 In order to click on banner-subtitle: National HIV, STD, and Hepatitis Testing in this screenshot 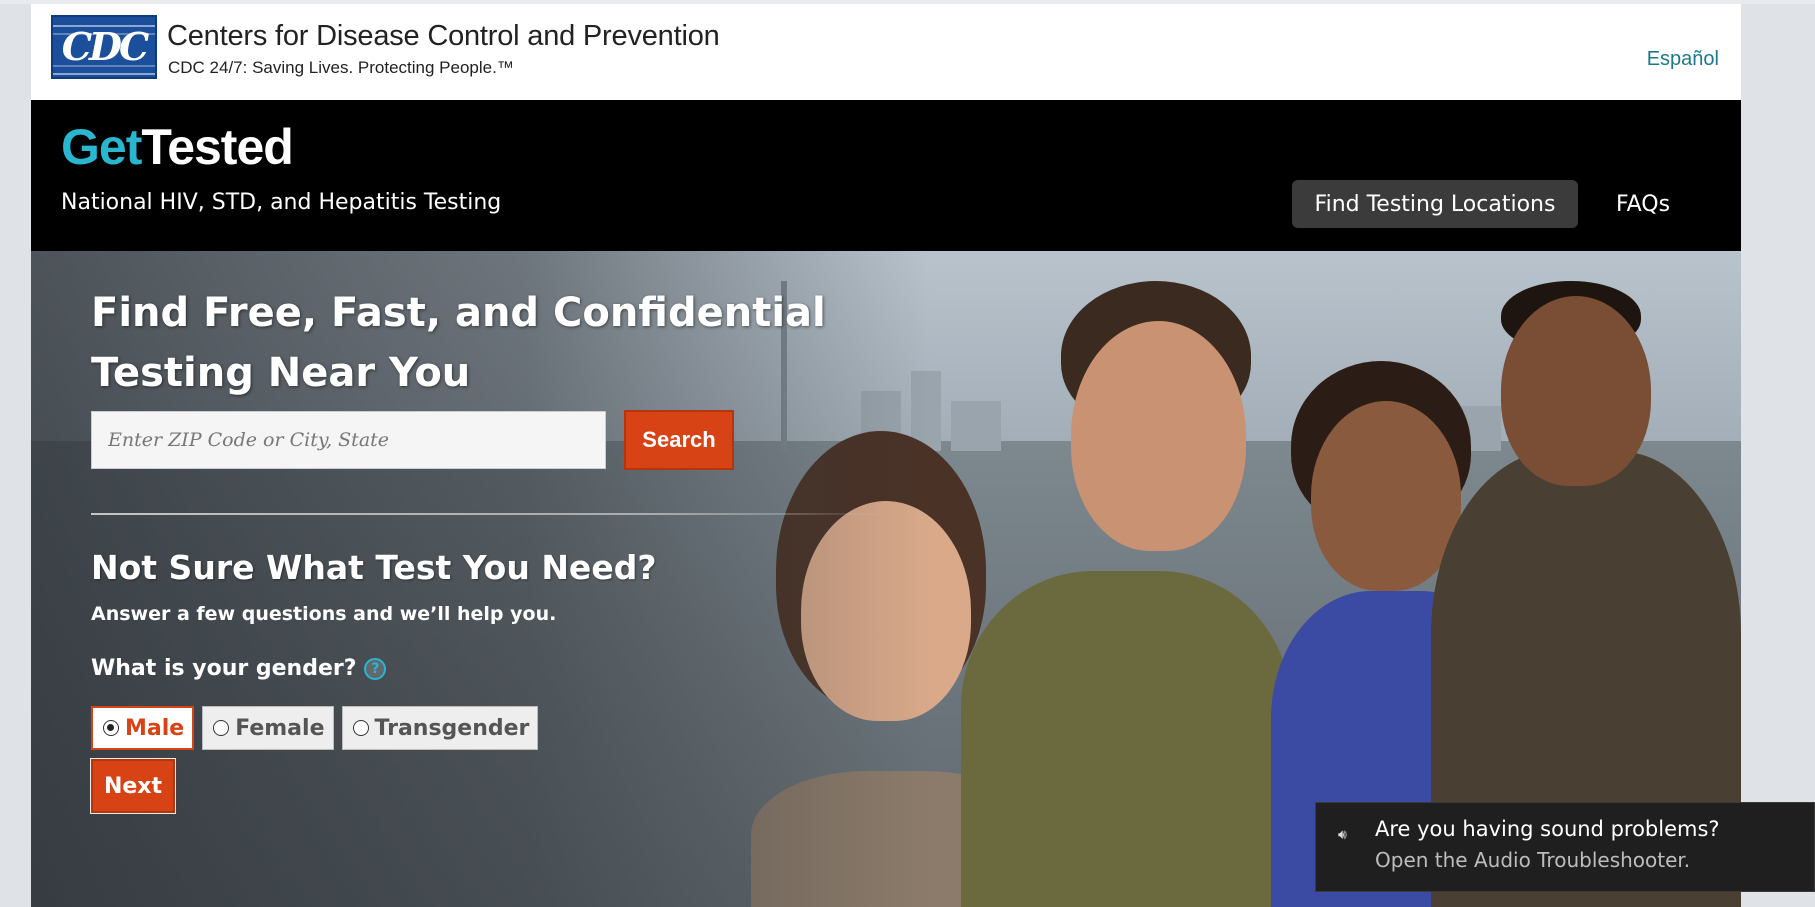, I will do `click(281, 202)`.